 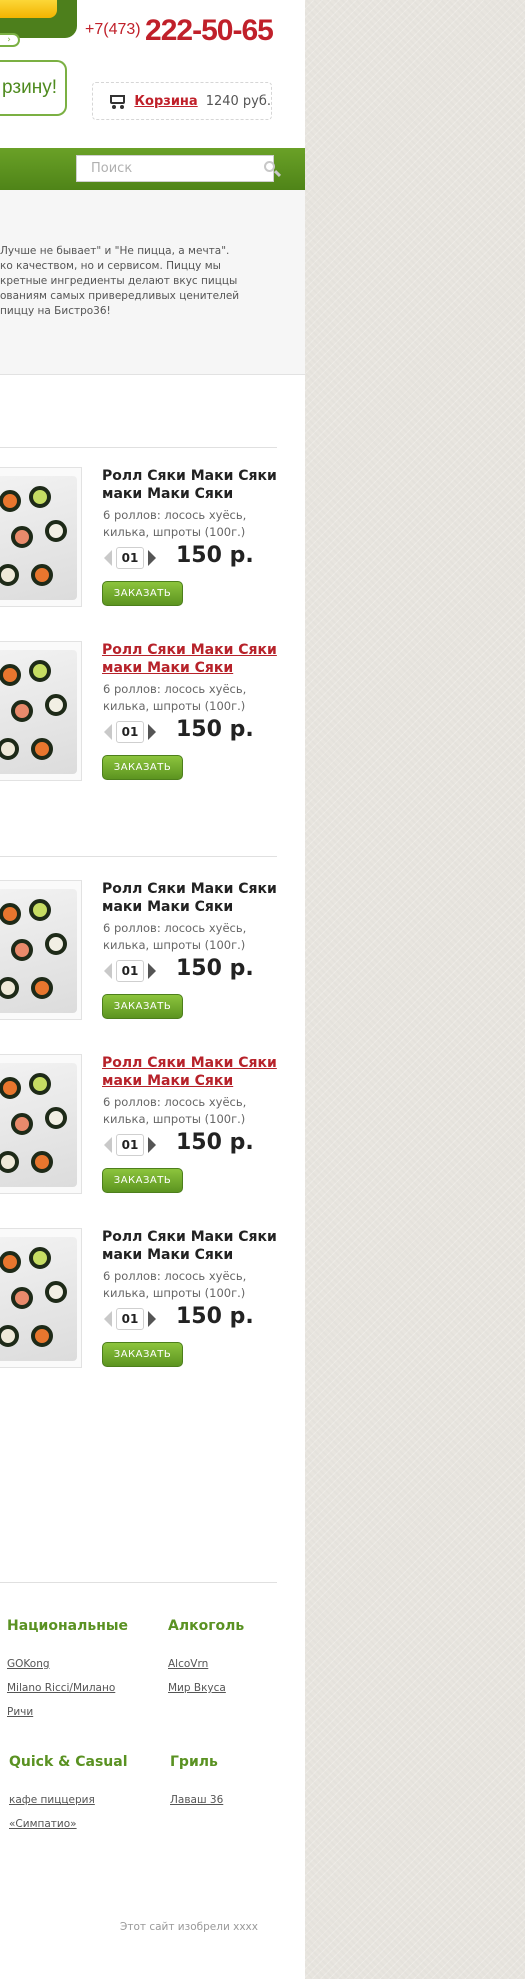 I want to click on intro-line: ко качеством, но и сервисом. Пиццу мы, so click(x=110, y=266).